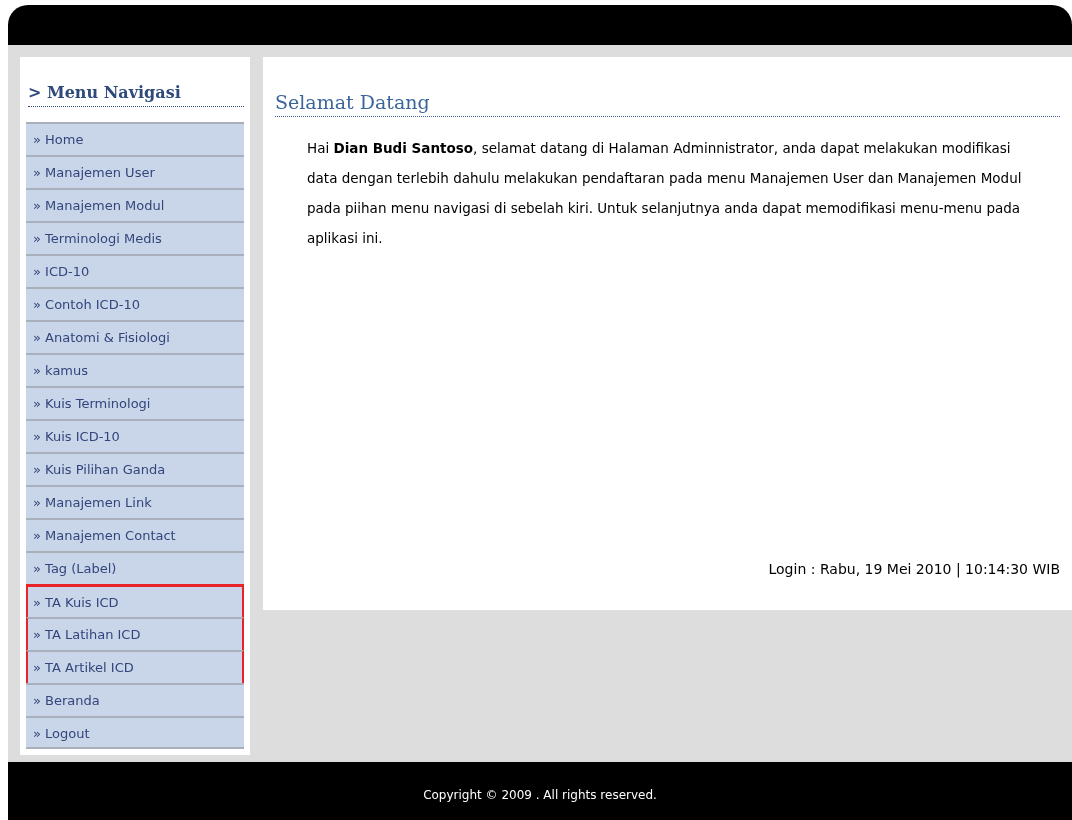 The image size is (1072, 820). Describe the element at coordinates (135, 270) in the screenshot. I see `nav-link: » ICD-10` at that location.